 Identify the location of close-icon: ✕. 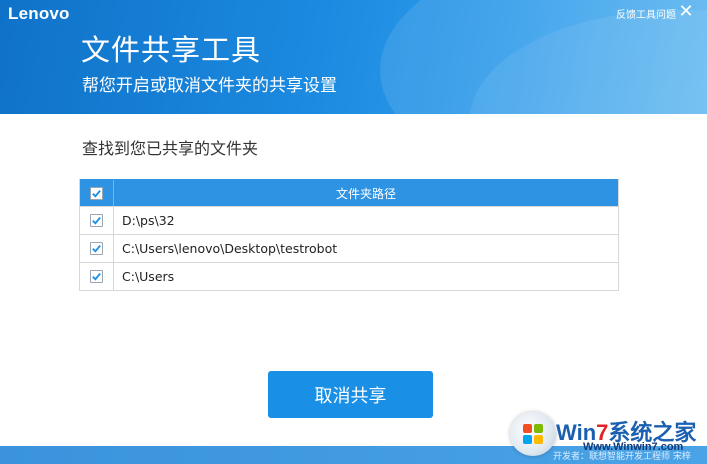
(686, 12).